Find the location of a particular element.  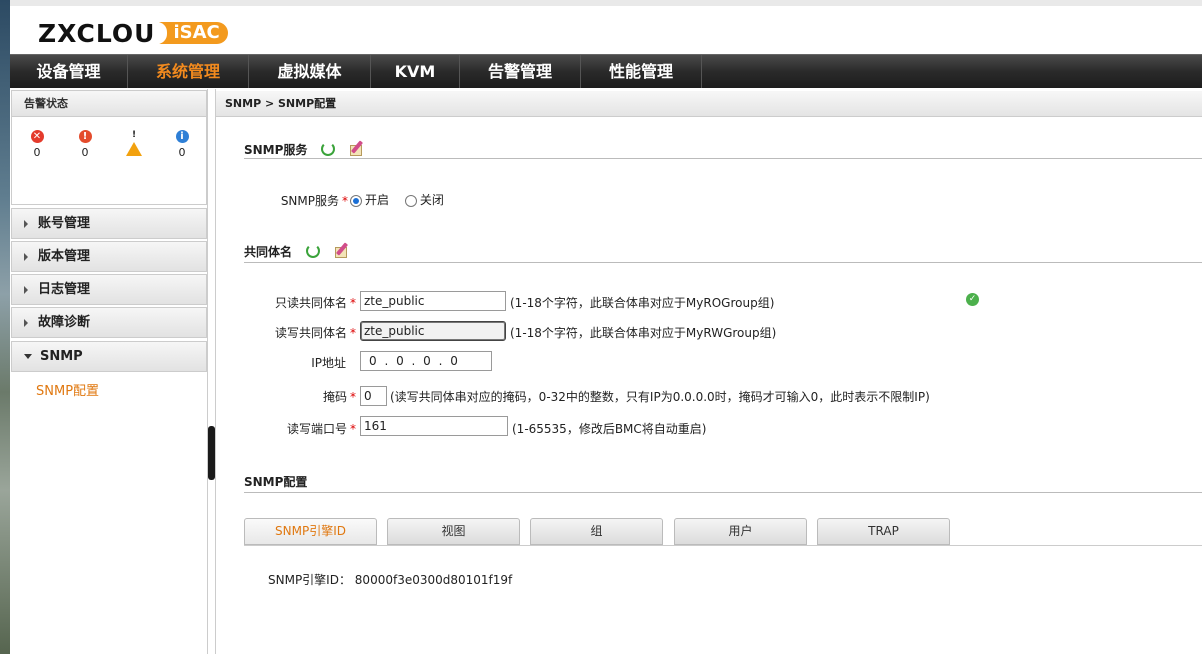

alarm-minor: ! 0 is located at coordinates (134, 143).